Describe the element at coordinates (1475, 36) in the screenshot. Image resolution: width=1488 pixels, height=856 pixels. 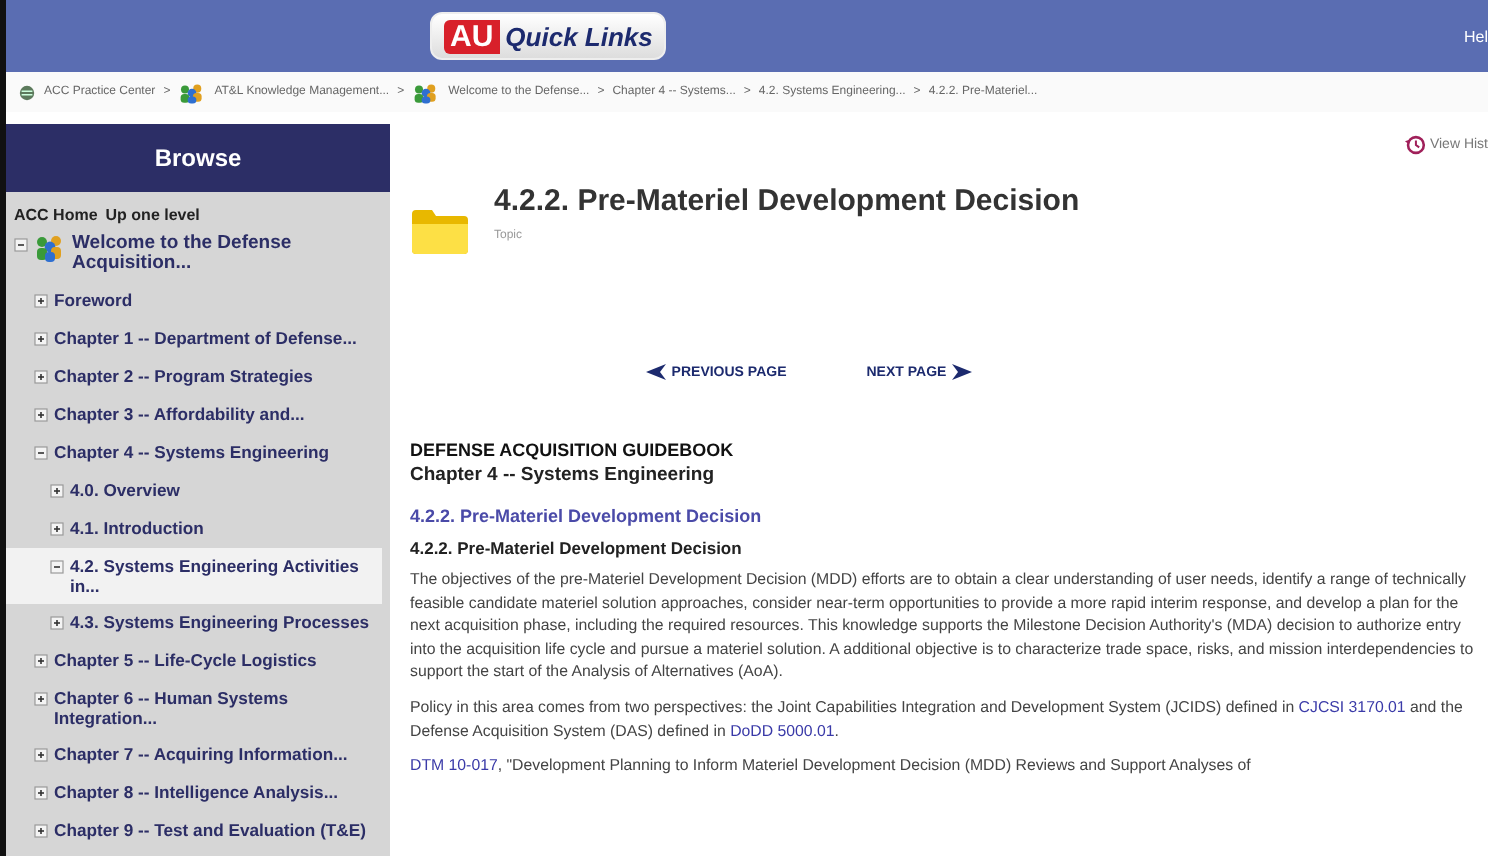
I see `help-link: Hel` at that location.